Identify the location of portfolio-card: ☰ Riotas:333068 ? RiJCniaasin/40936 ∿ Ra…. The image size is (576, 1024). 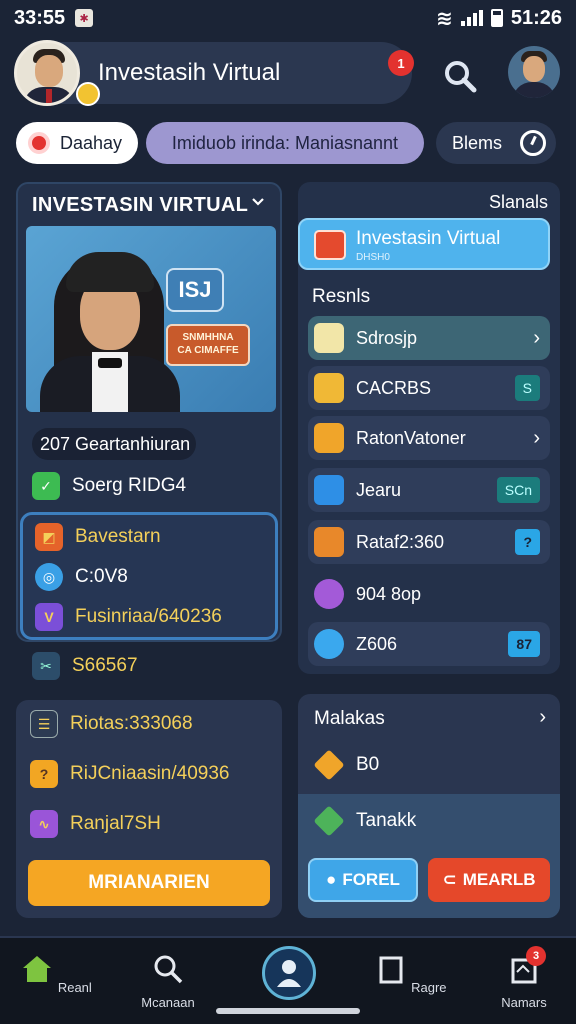
(149, 809).